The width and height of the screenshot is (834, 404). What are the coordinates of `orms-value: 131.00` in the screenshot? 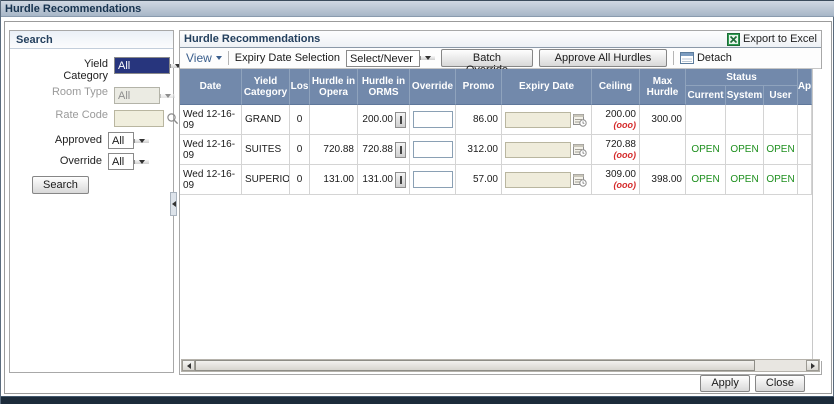 It's located at (377, 179).